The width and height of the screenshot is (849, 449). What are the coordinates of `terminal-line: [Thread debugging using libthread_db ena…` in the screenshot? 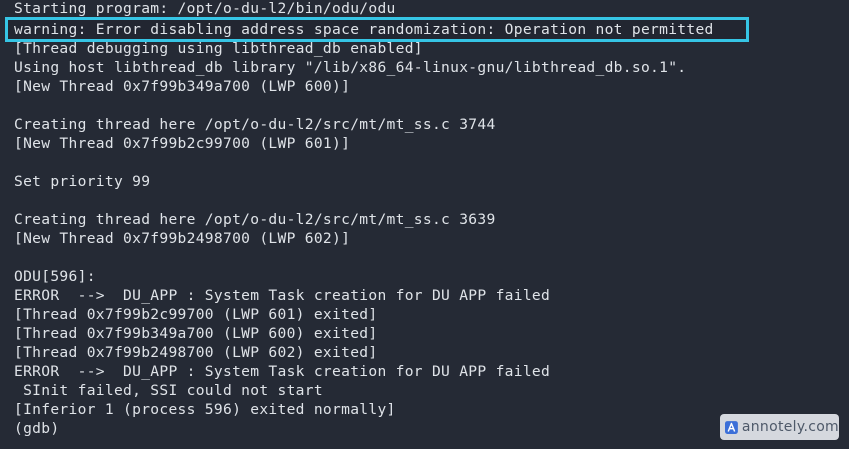 It's located at (218, 48).